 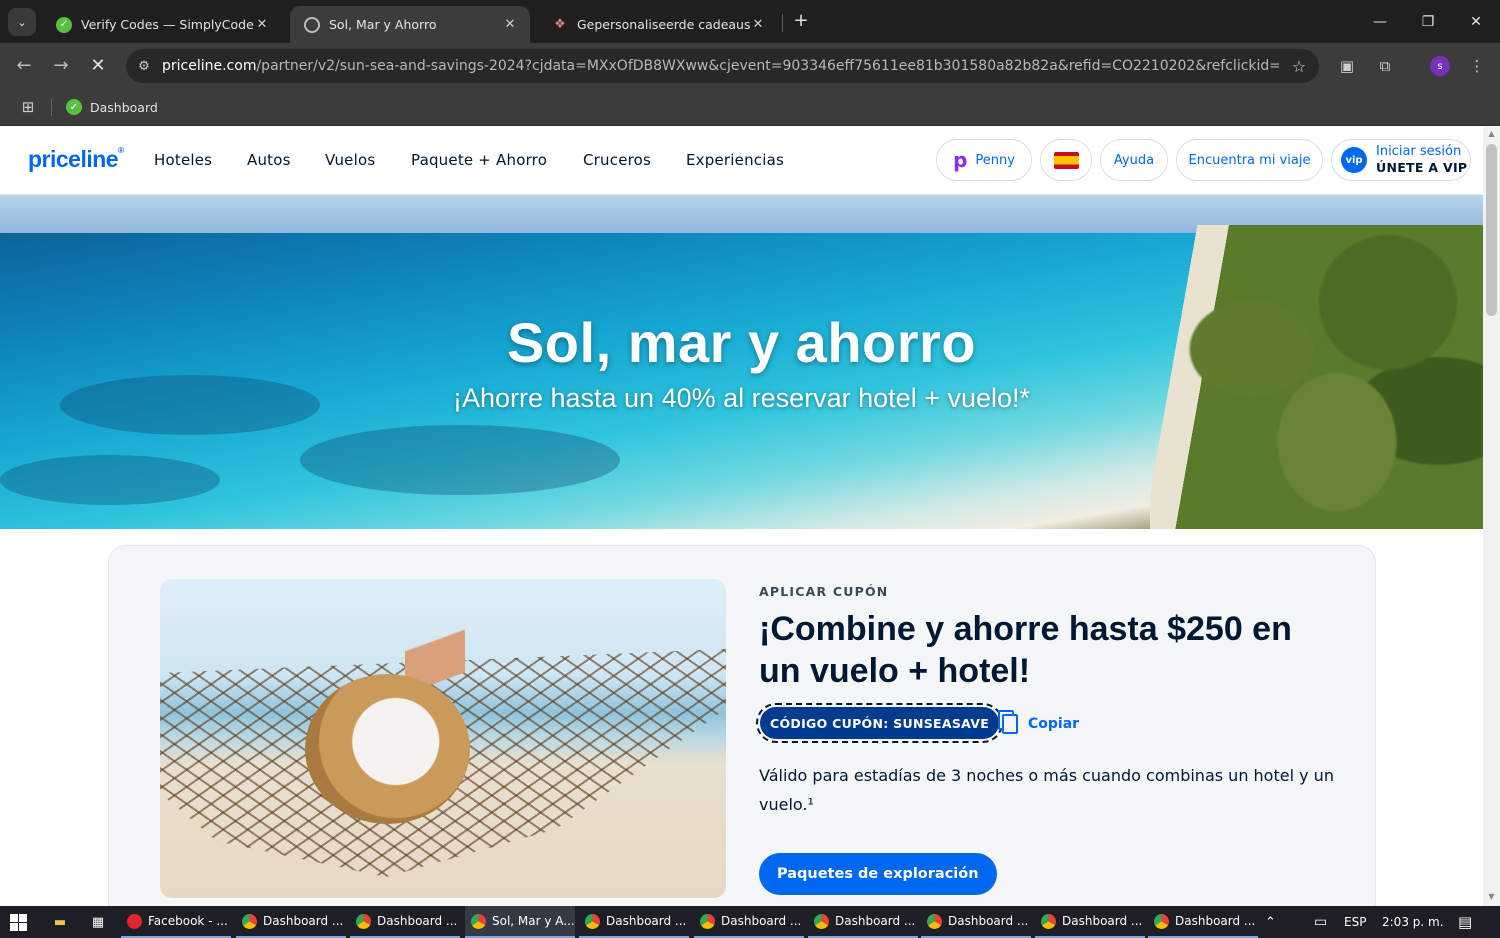 I want to click on scroll-thumb, so click(x=1491, y=230).